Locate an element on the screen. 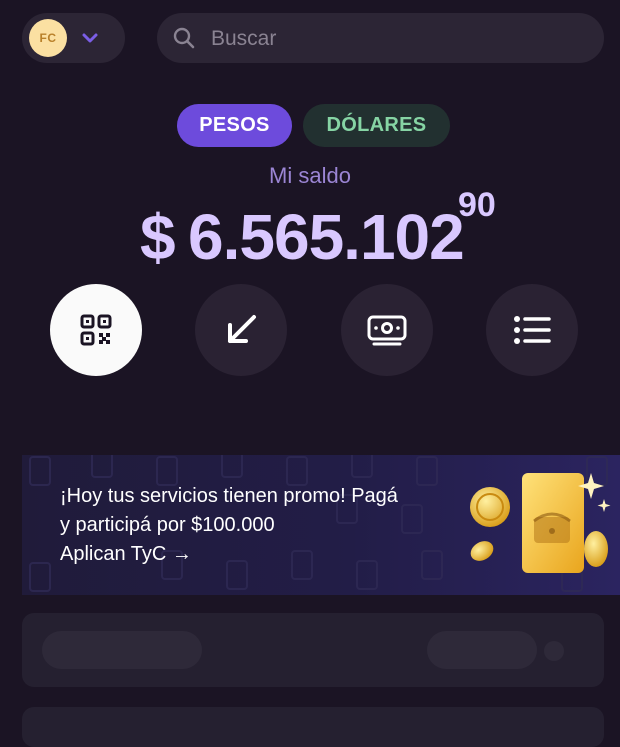 Image resolution: width=620 pixels, height=747 pixels. cash-icon is located at coordinates (387, 330).